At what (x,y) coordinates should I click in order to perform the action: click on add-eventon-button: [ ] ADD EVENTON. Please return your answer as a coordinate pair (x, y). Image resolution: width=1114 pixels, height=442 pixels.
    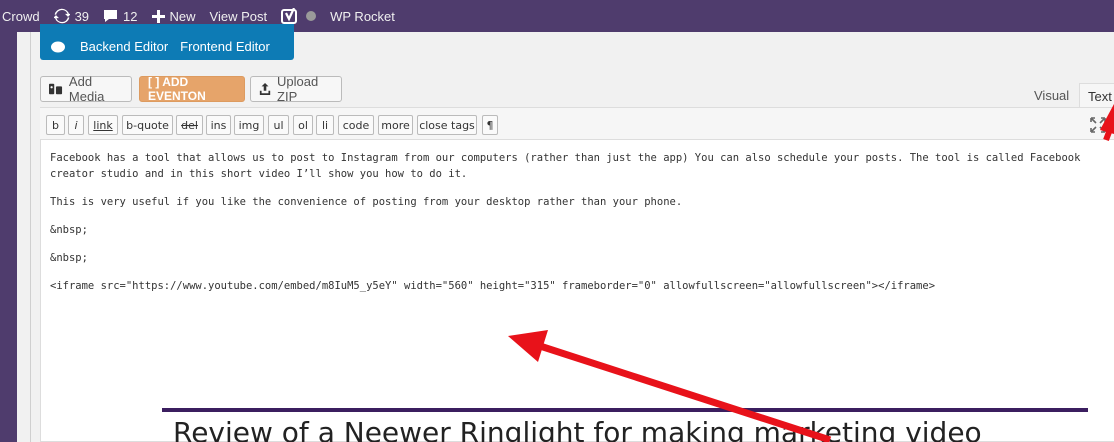
    Looking at the image, I should click on (192, 89).